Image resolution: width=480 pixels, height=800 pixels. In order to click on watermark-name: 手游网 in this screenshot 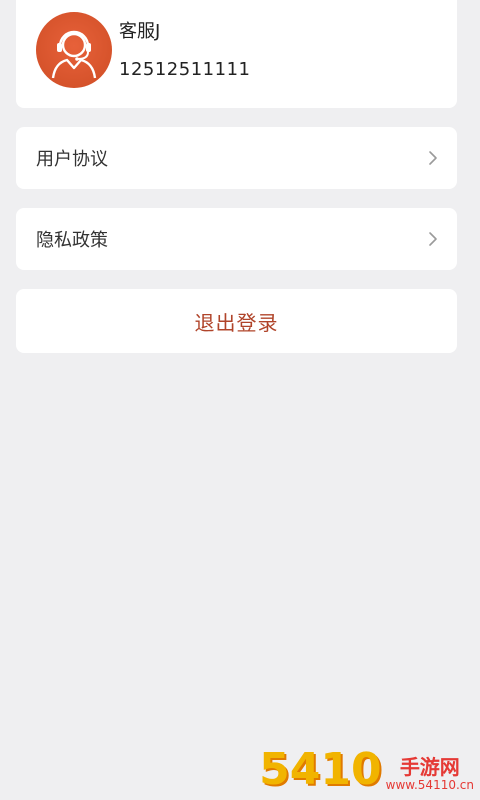, I will do `click(429, 767)`.